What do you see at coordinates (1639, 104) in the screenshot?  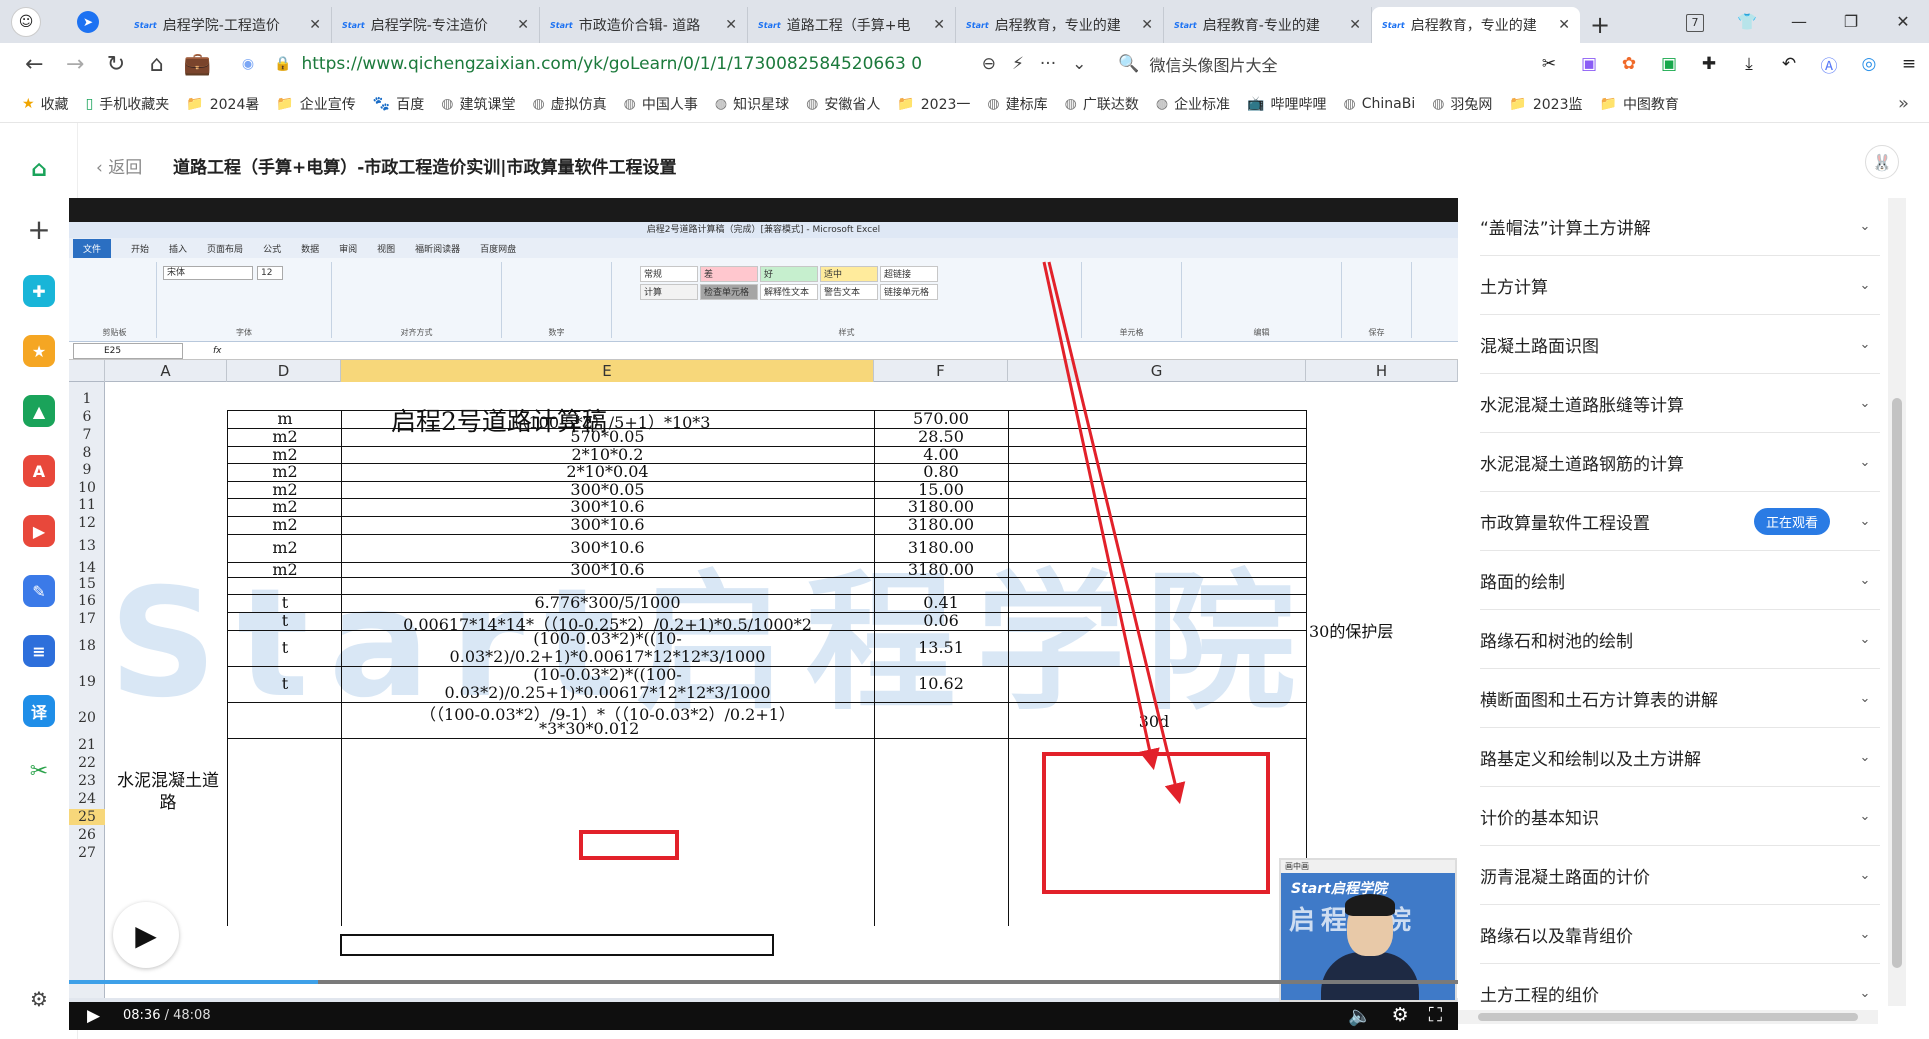 I see `bookmark-item: 📁 中图教育` at bounding box center [1639, 104].